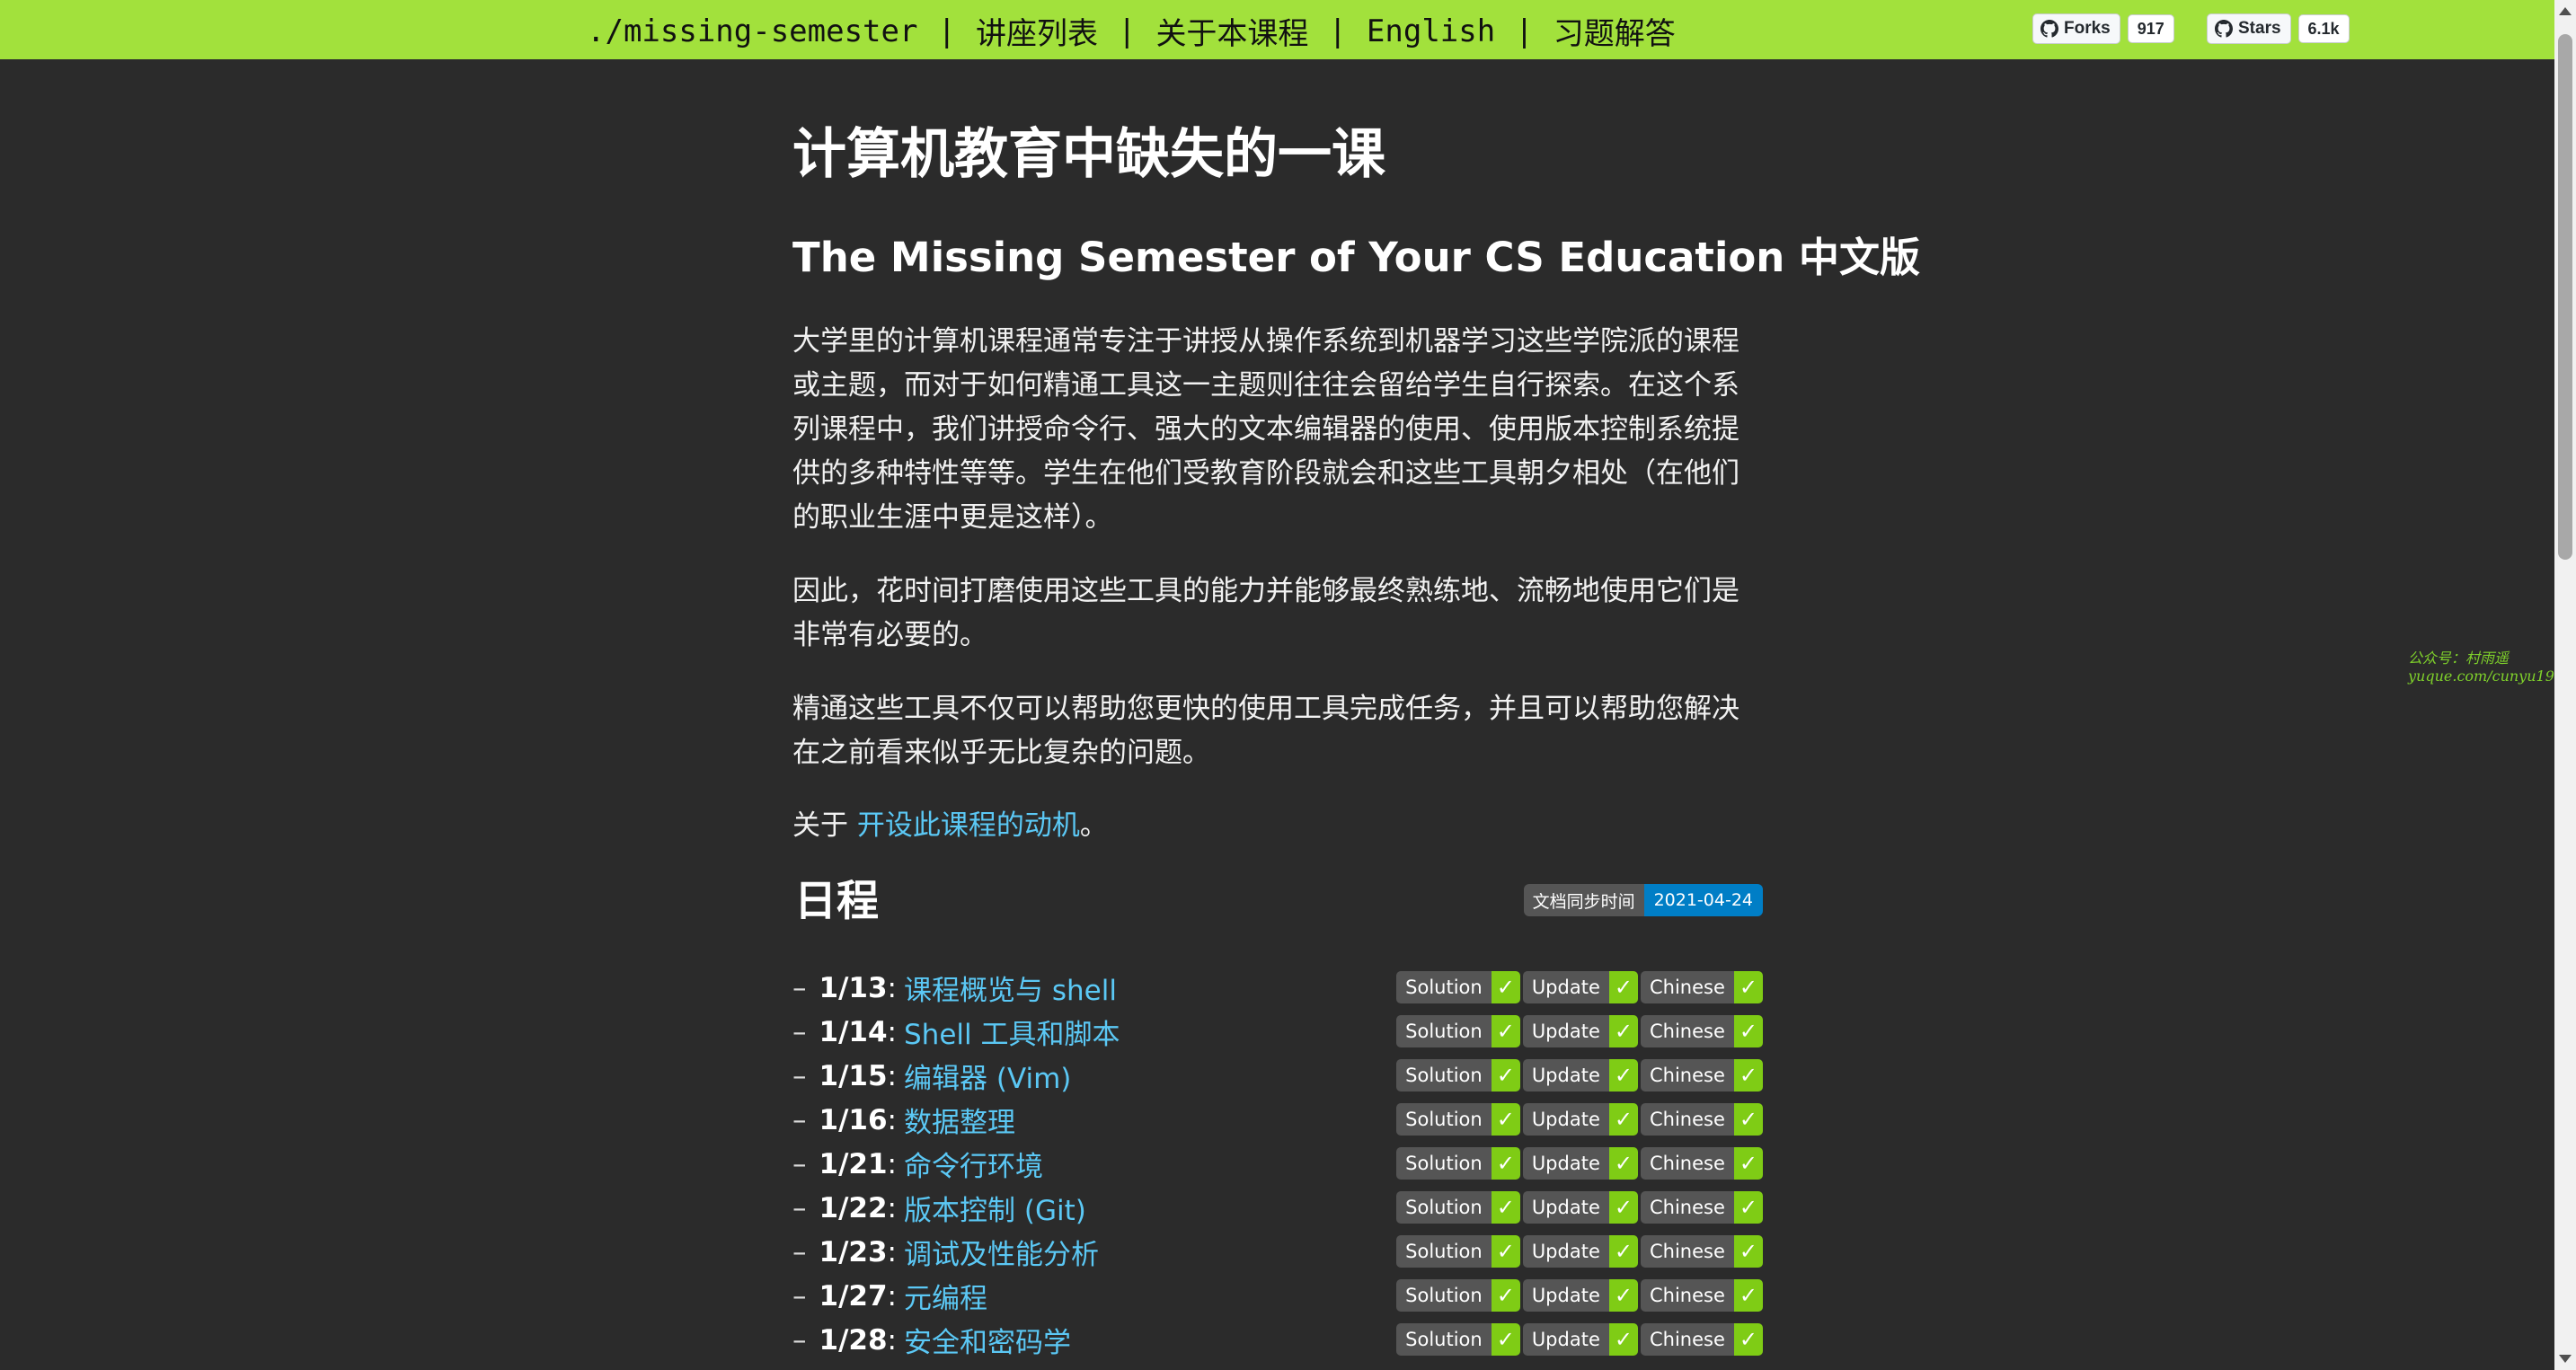  What do you see at coordinates (946, 1296) in the screenshot?
I see `lecture-link: 元编程` at bounding box center [946, 1296].